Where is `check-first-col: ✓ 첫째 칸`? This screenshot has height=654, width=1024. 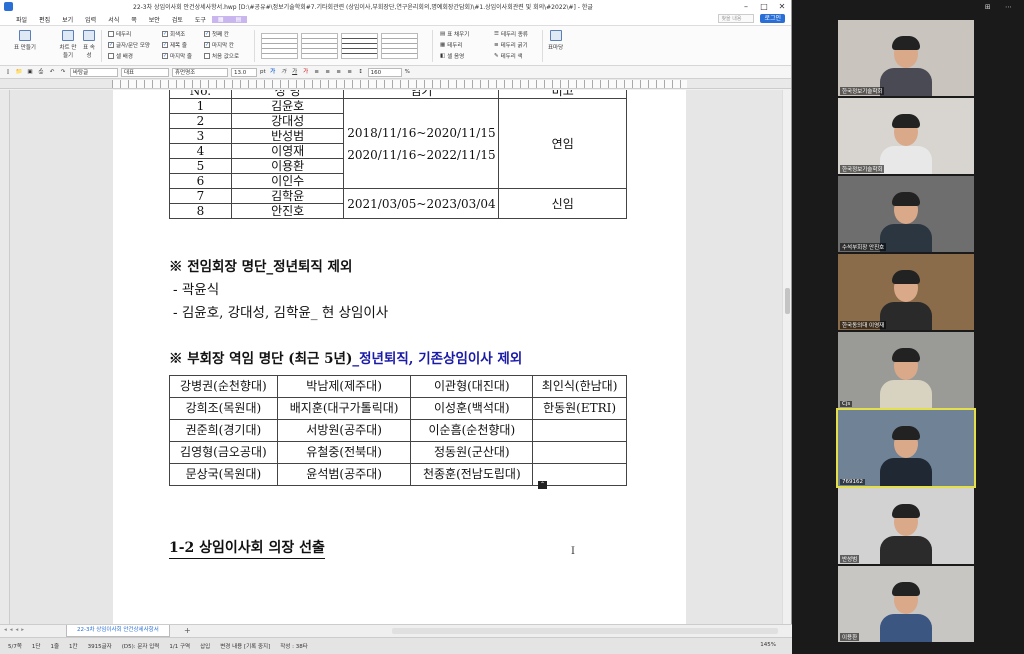
check-first-col: ✓ 첫째 칸 is located at coordinates (216, 34).